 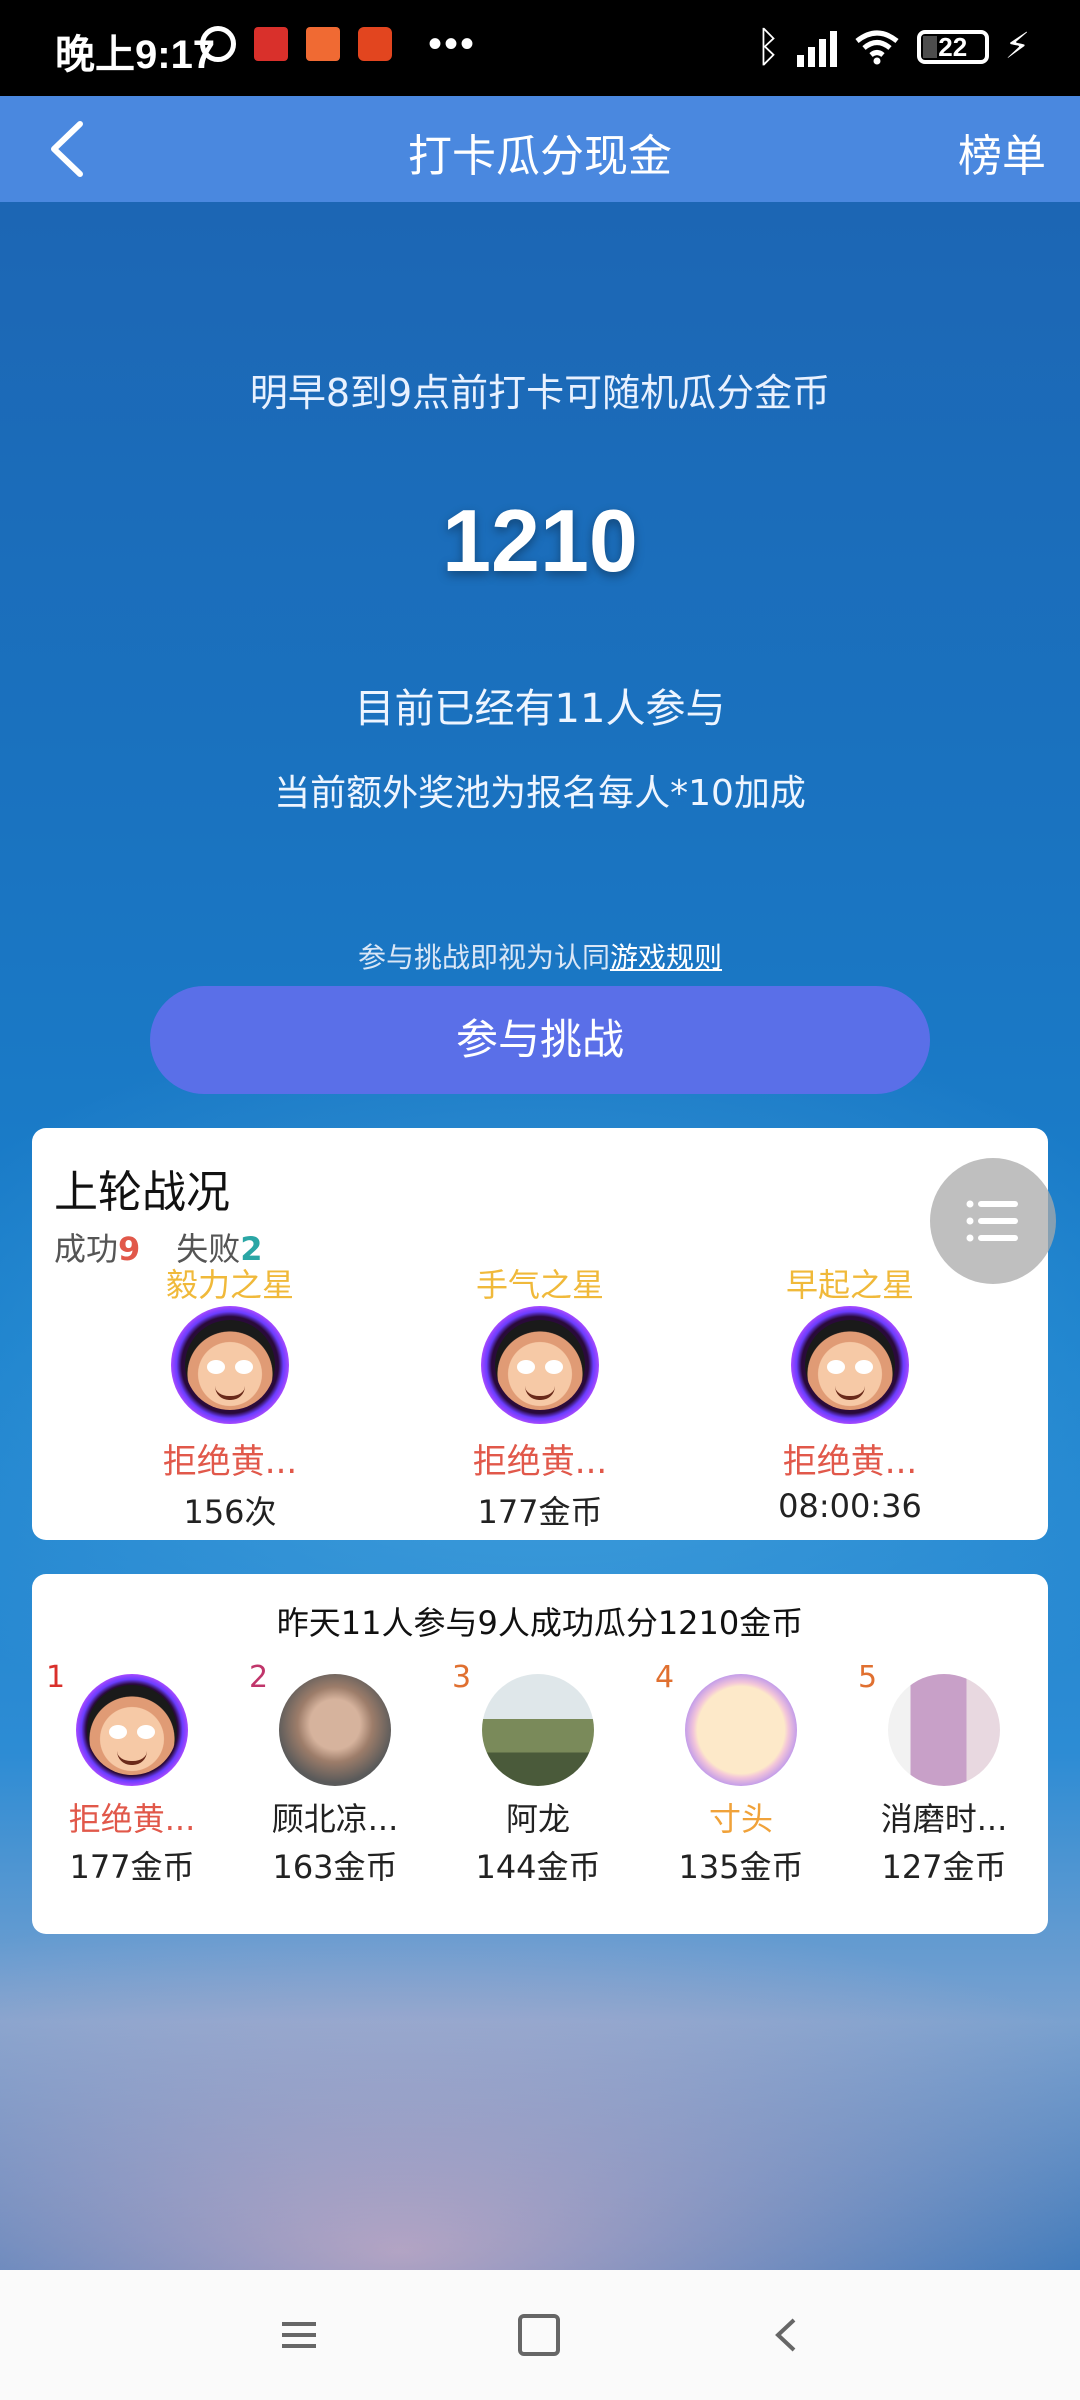 What do you see at coordinates (740, 1819) in the screenshot?
I see `rank-name: 寸头` at bounding box center [740, 1819].